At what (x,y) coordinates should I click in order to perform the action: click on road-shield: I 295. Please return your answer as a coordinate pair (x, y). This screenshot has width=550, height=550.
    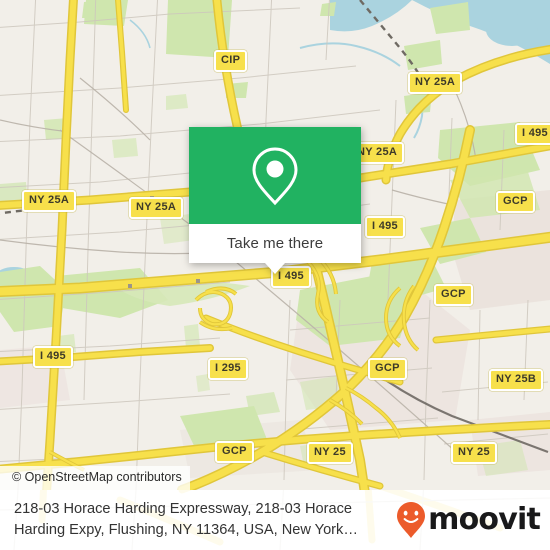
    Looking at the image, I should click on (228, 369).